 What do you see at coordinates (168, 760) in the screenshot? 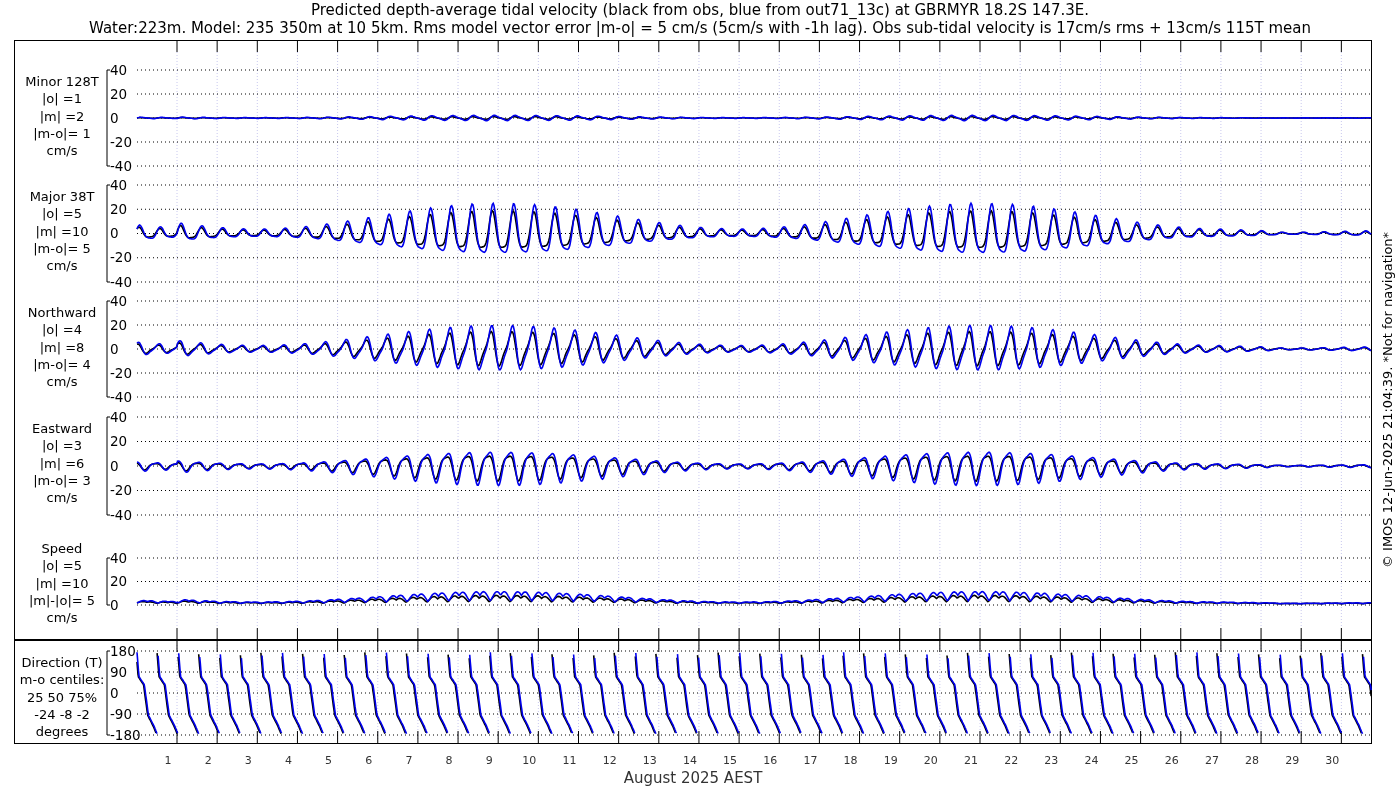
I see `axis-tick-label: 1` at bounding box center [168, 760].